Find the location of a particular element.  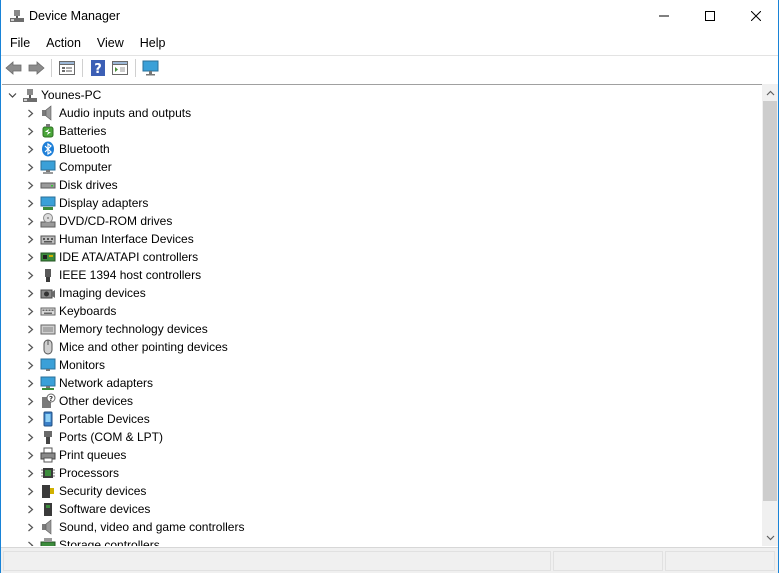

forward-button is located at coordinates (36, 68).